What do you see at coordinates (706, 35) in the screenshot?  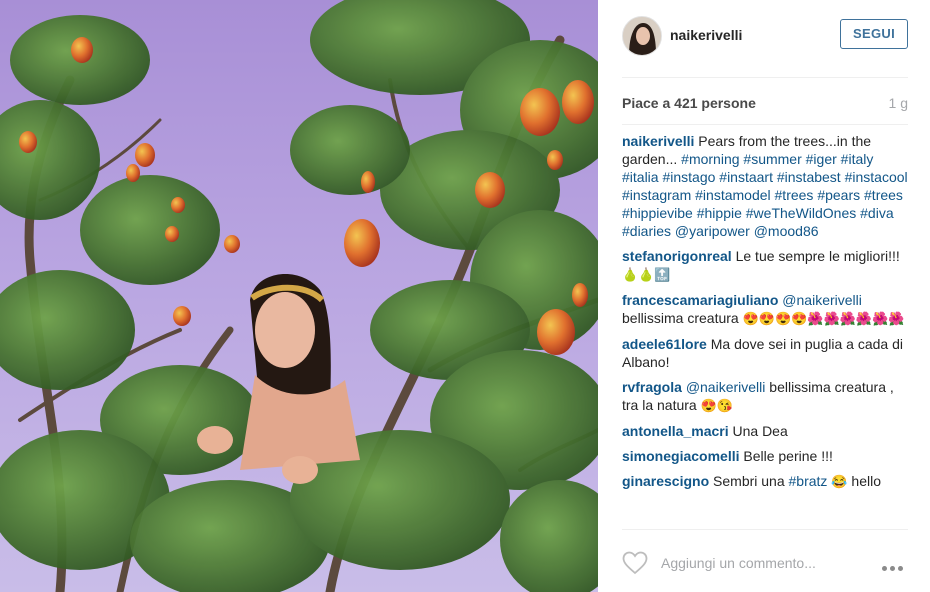 I see `post-username: naikerivelli` at bounding box center [706, 35].